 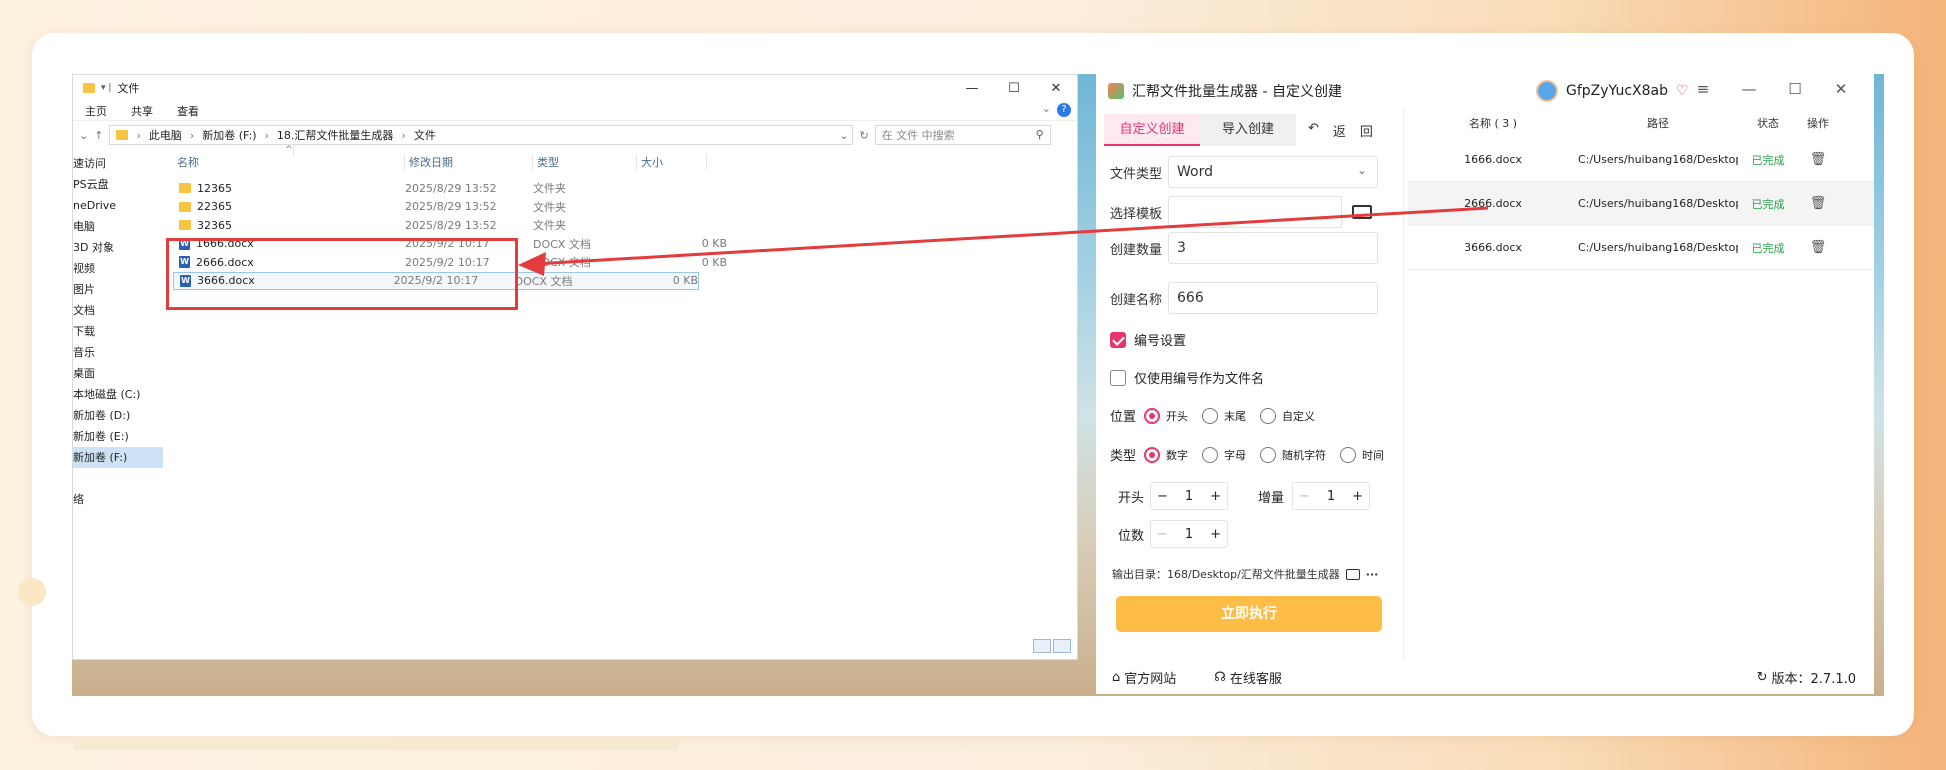 What do you see at coordinates (1003, 241) in the screenshot?
I see `annotation-arrow` at bounding box center [1003, 241].